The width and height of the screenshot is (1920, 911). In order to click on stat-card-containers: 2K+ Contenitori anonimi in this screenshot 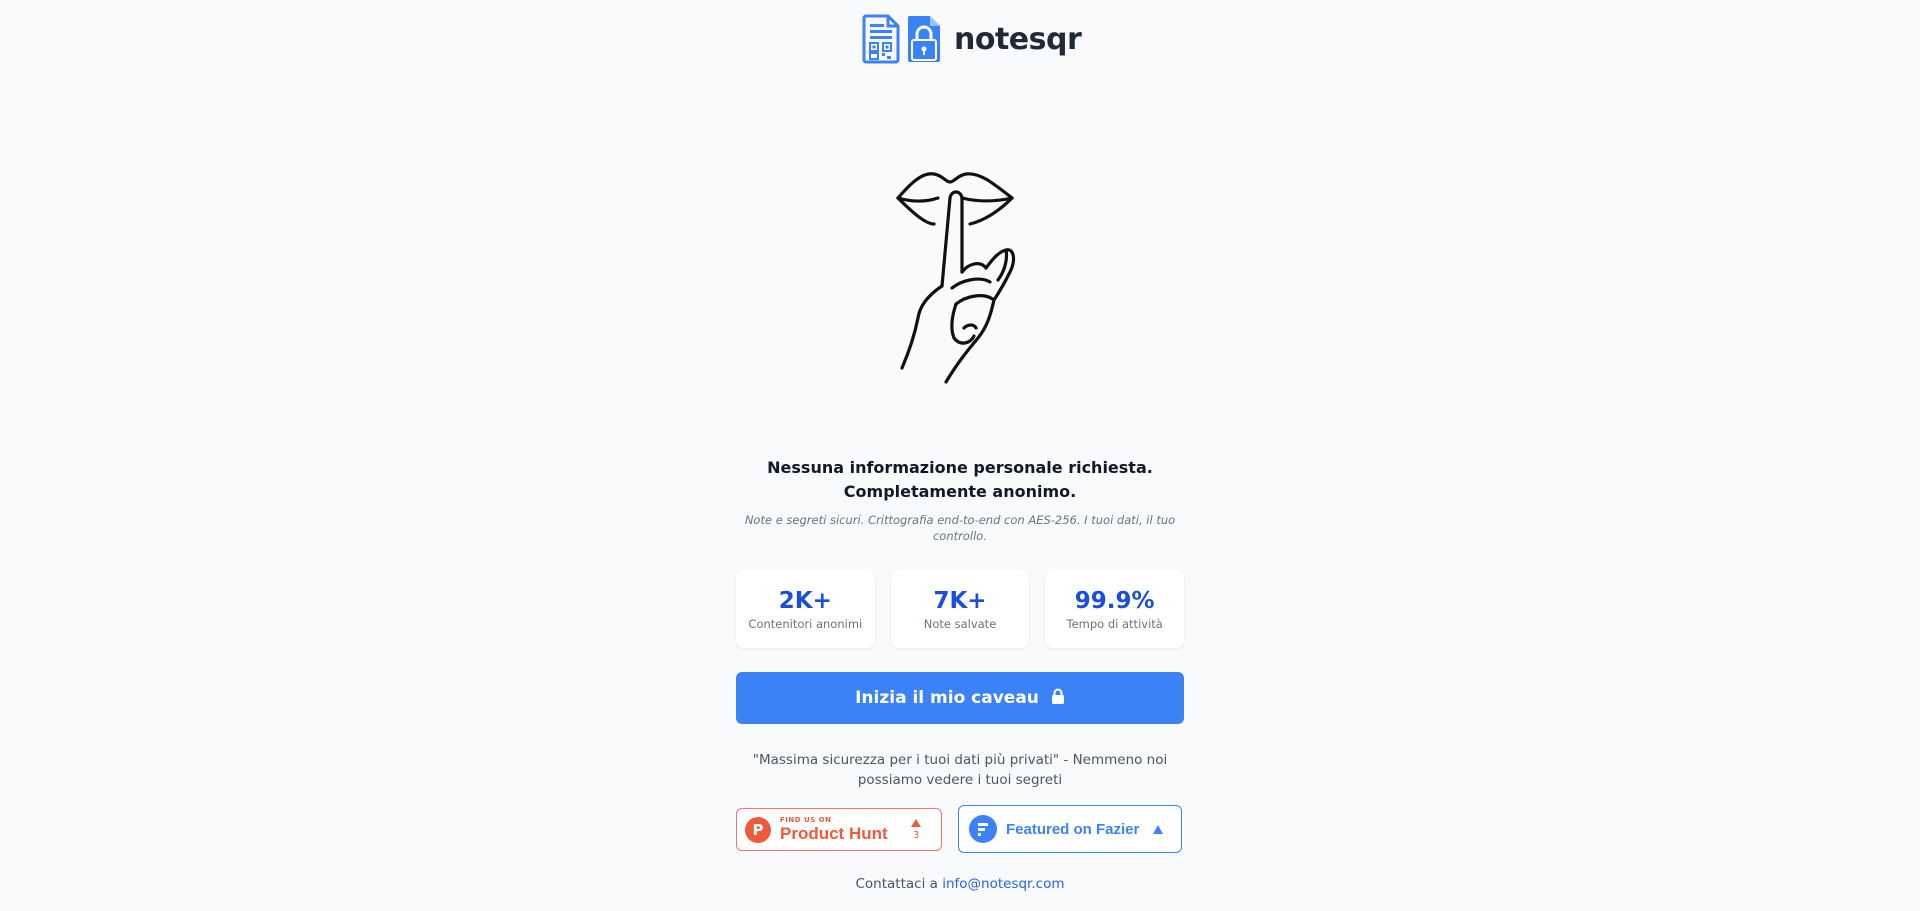, I will do `click(805, 609)`.